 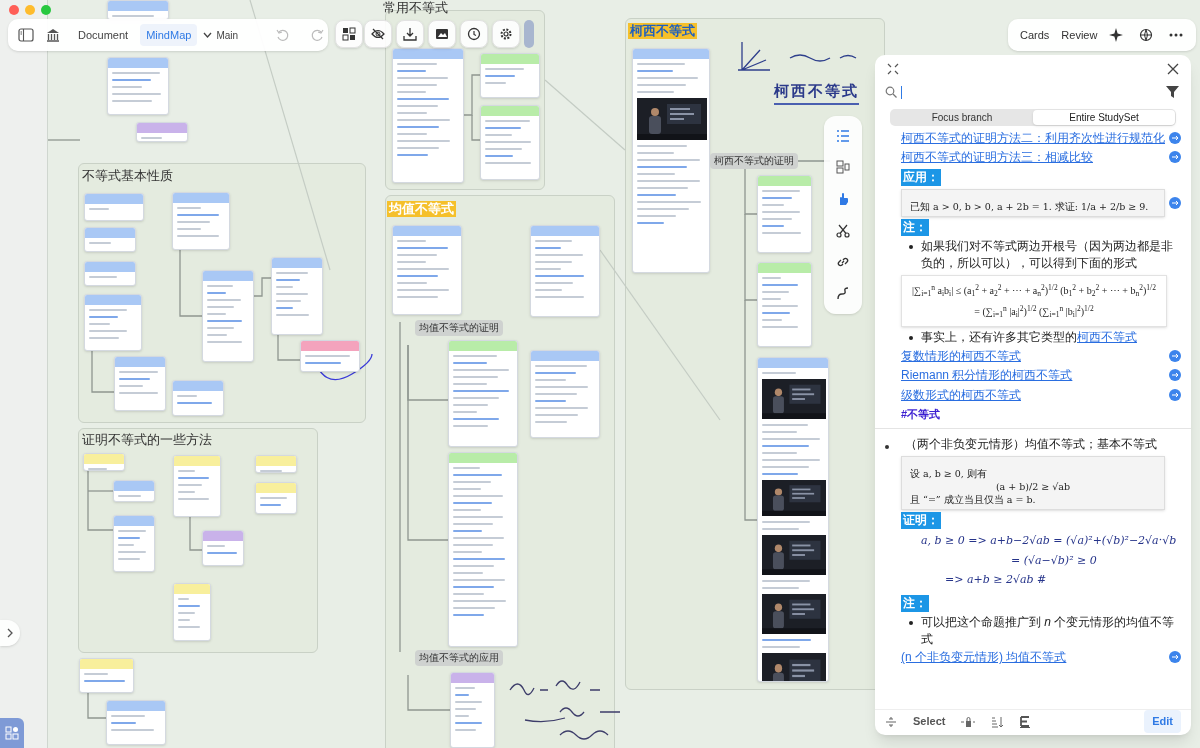 I want to click on card-preview: 已知 a > 0, b > 0, a + 2b = 1. 求证: 1/a + 2/b ≥ 9., so click(x=1033, y=203).